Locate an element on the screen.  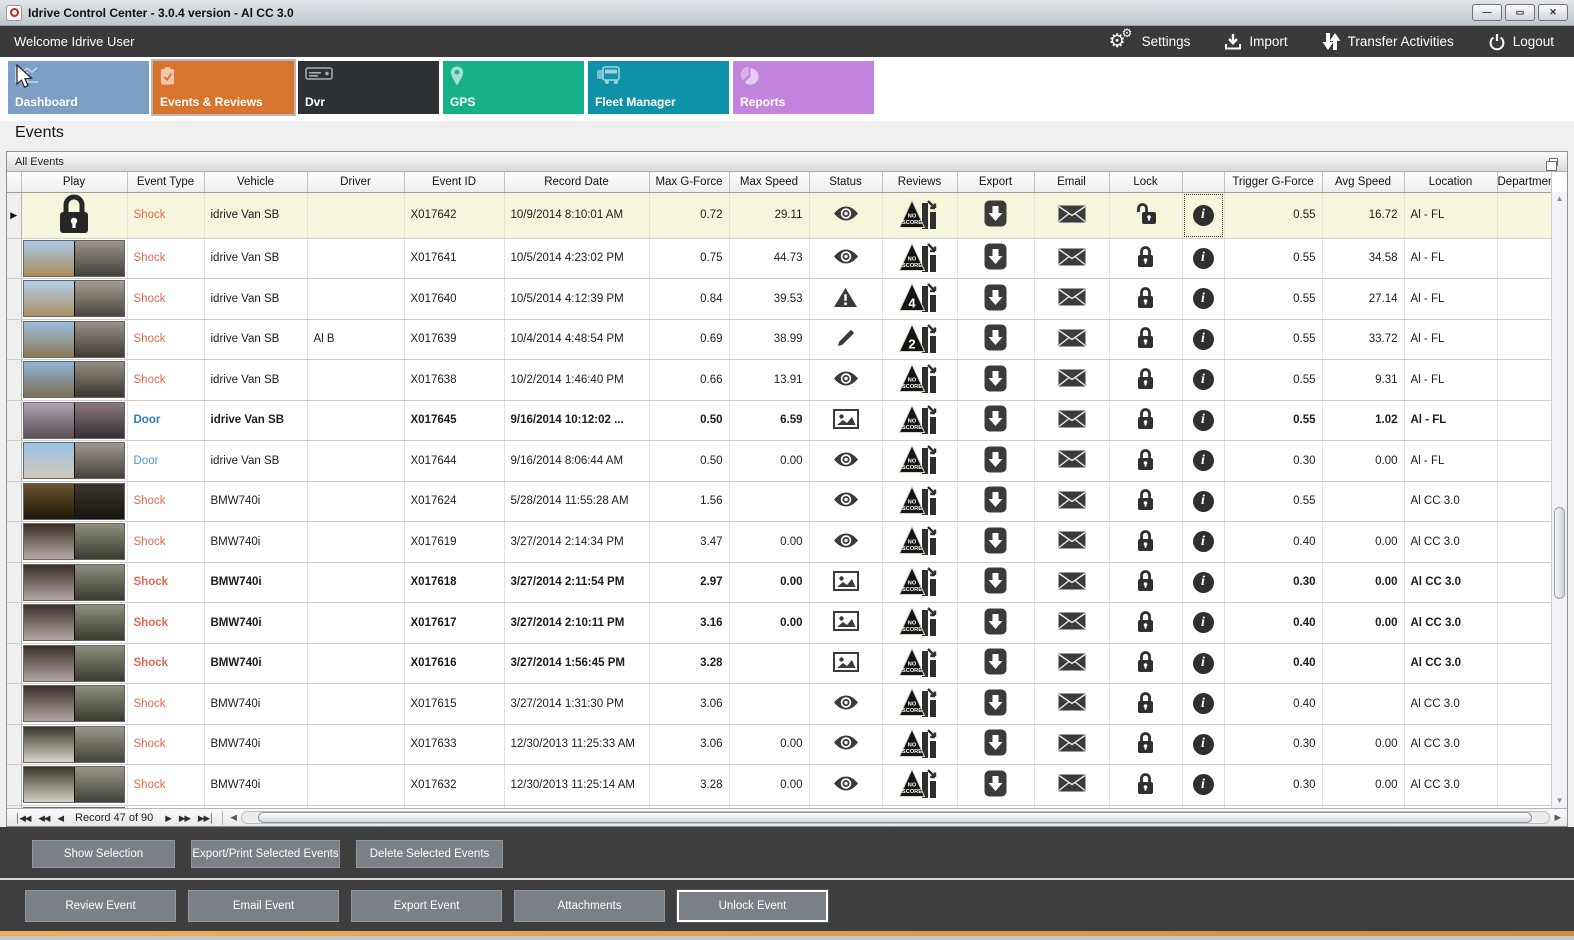
cell-info is located at coordinates (1203, 806).